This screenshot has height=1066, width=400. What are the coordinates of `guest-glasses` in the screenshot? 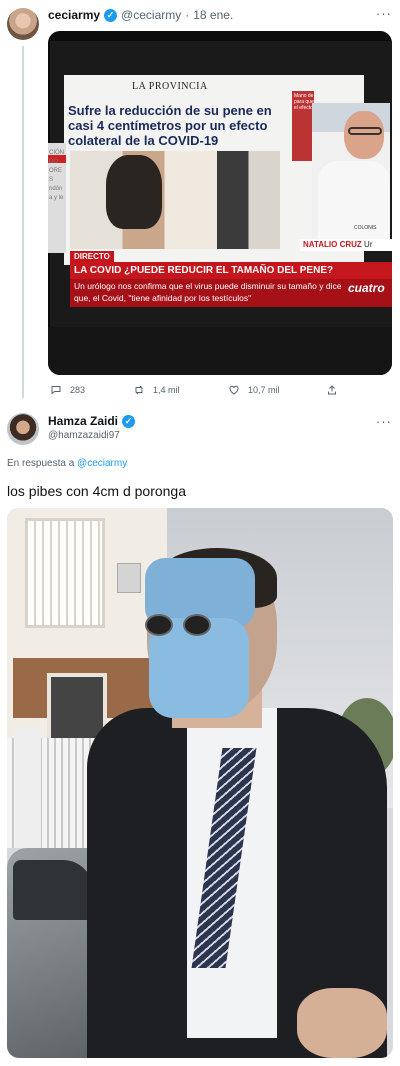 It's located at (365, 131).